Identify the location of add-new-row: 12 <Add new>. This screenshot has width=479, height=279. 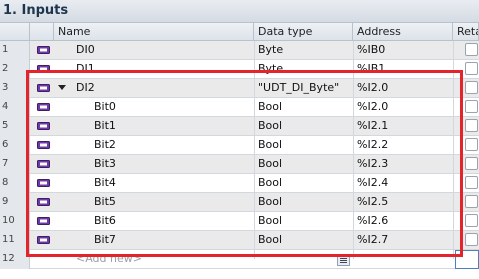
(239, 259).